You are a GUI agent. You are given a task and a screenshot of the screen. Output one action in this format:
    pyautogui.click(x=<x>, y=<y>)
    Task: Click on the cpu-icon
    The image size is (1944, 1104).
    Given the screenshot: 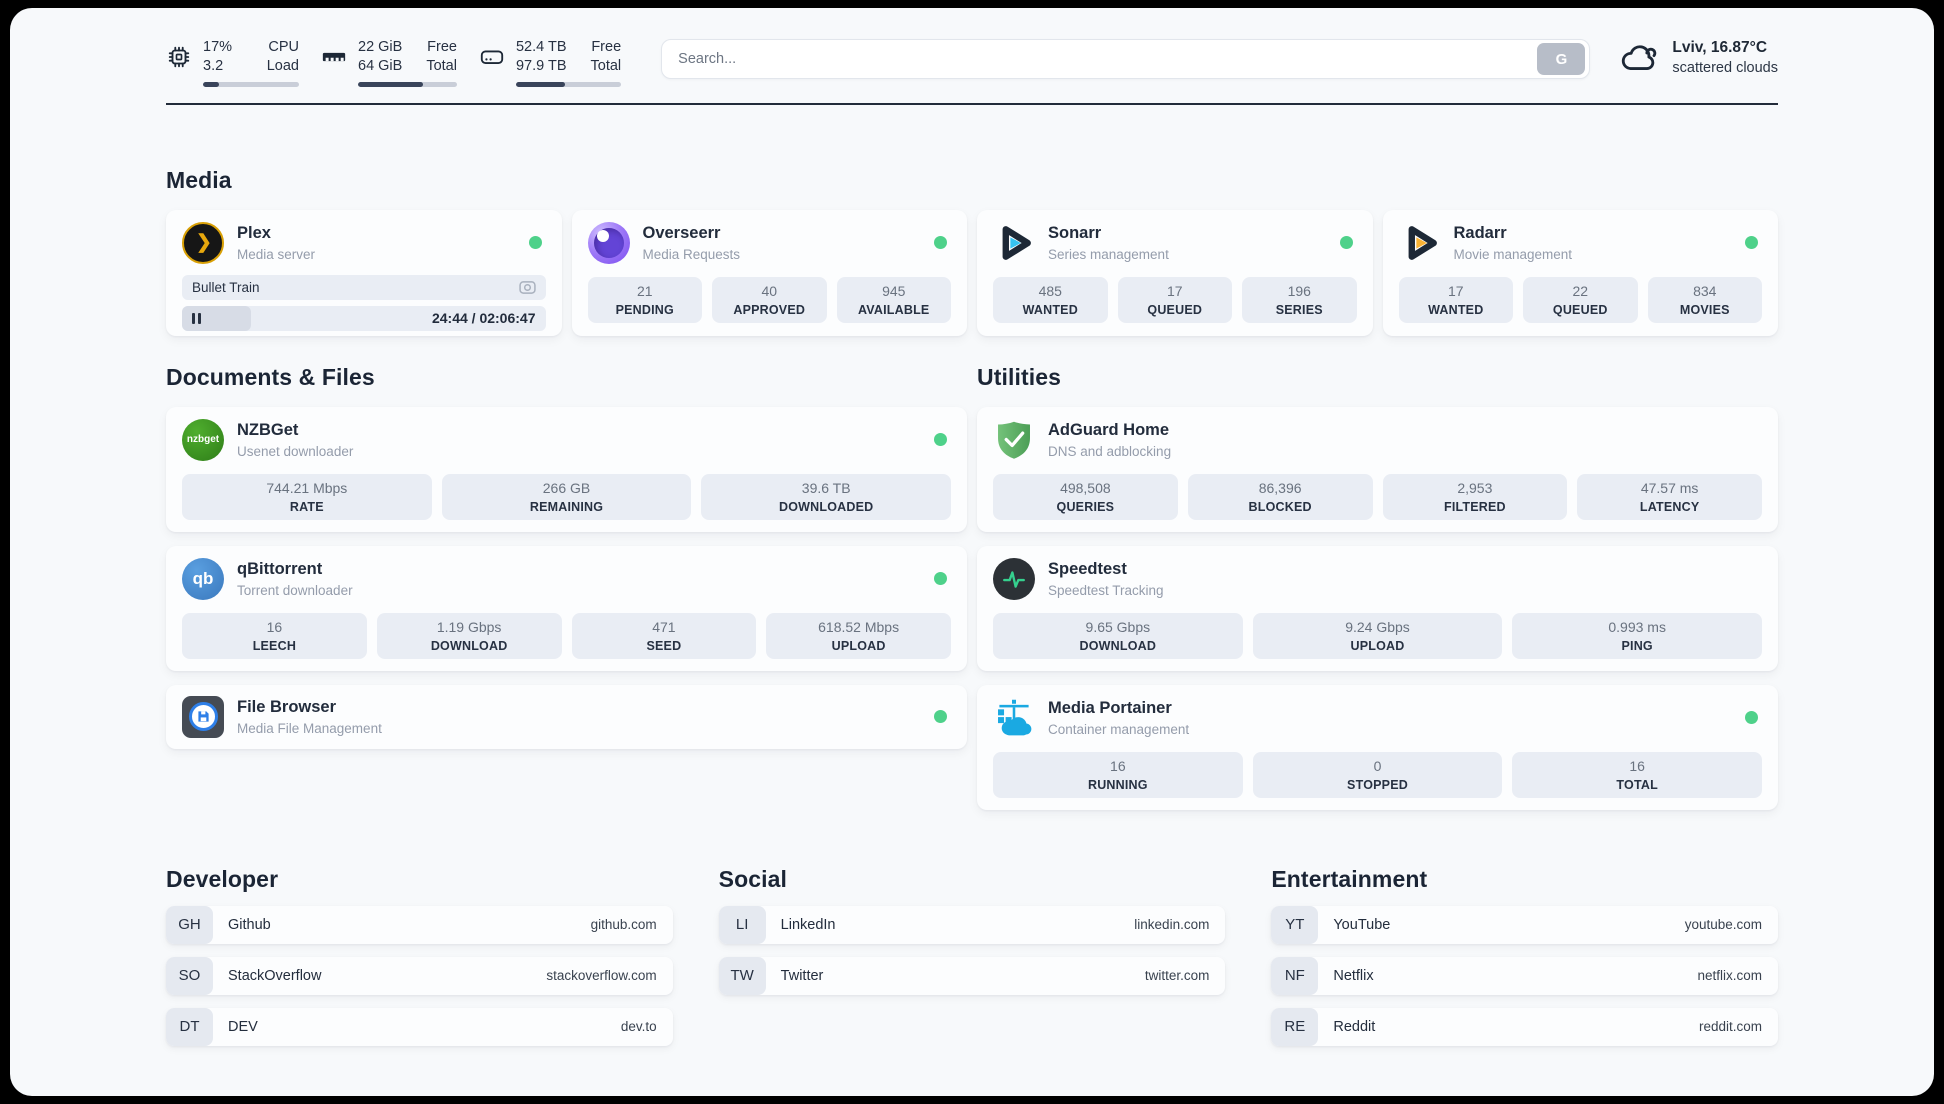 What is the action you would take?
    pyautogui.click(x=179, y=57)
    